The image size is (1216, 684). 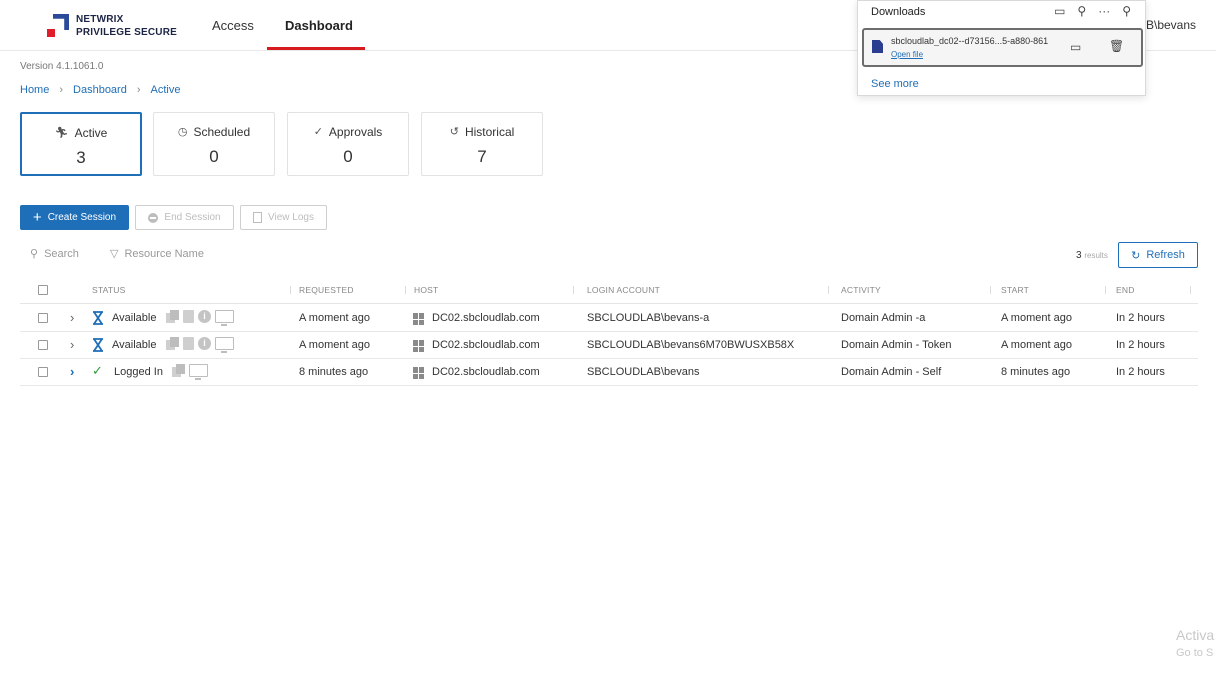 I want to click on select-all-checkbox, so click(x=43, y=290).